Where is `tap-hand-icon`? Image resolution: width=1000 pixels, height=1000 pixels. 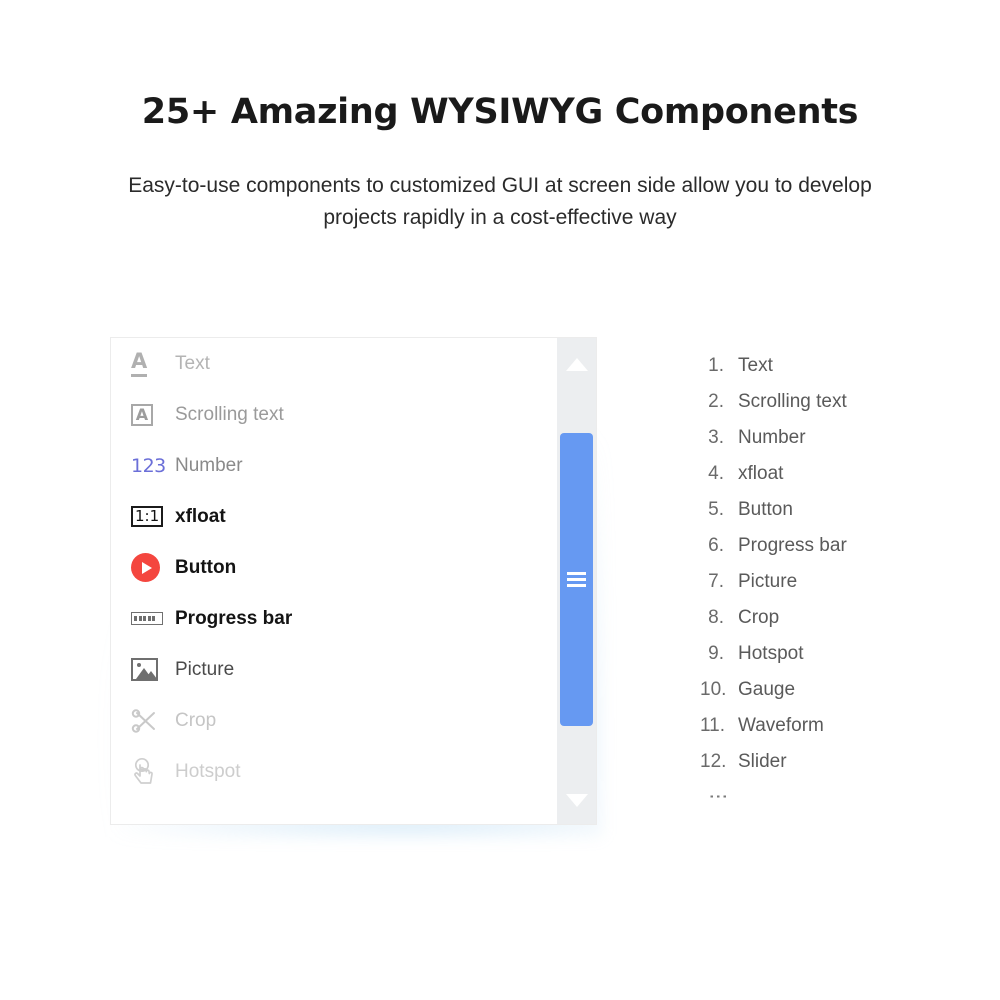
tap-hand-icon is located at coordinates (151, 772).